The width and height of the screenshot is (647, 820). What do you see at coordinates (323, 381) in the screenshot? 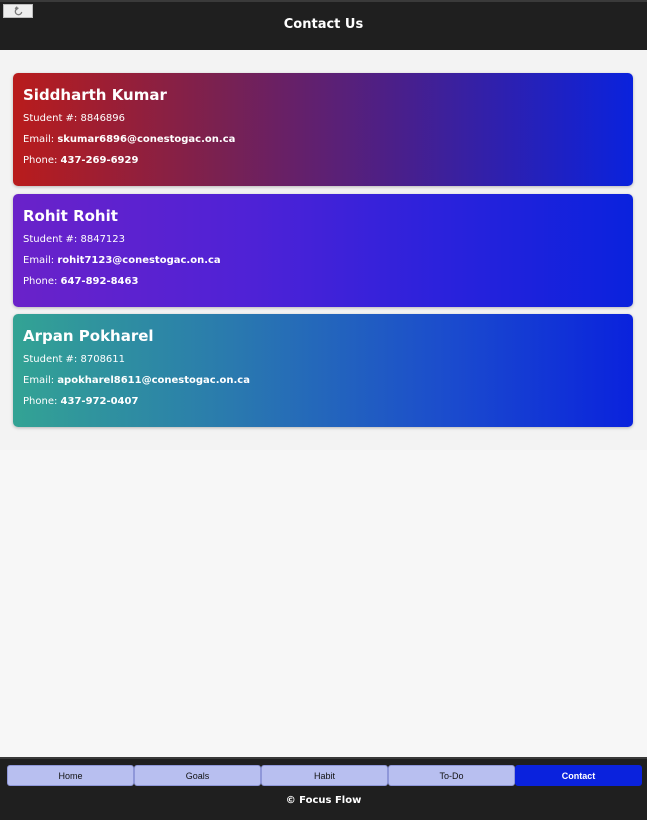
I see `email-row: Email: apokharel8611@conestogac.on.ca` at bounding box center [323, 381].